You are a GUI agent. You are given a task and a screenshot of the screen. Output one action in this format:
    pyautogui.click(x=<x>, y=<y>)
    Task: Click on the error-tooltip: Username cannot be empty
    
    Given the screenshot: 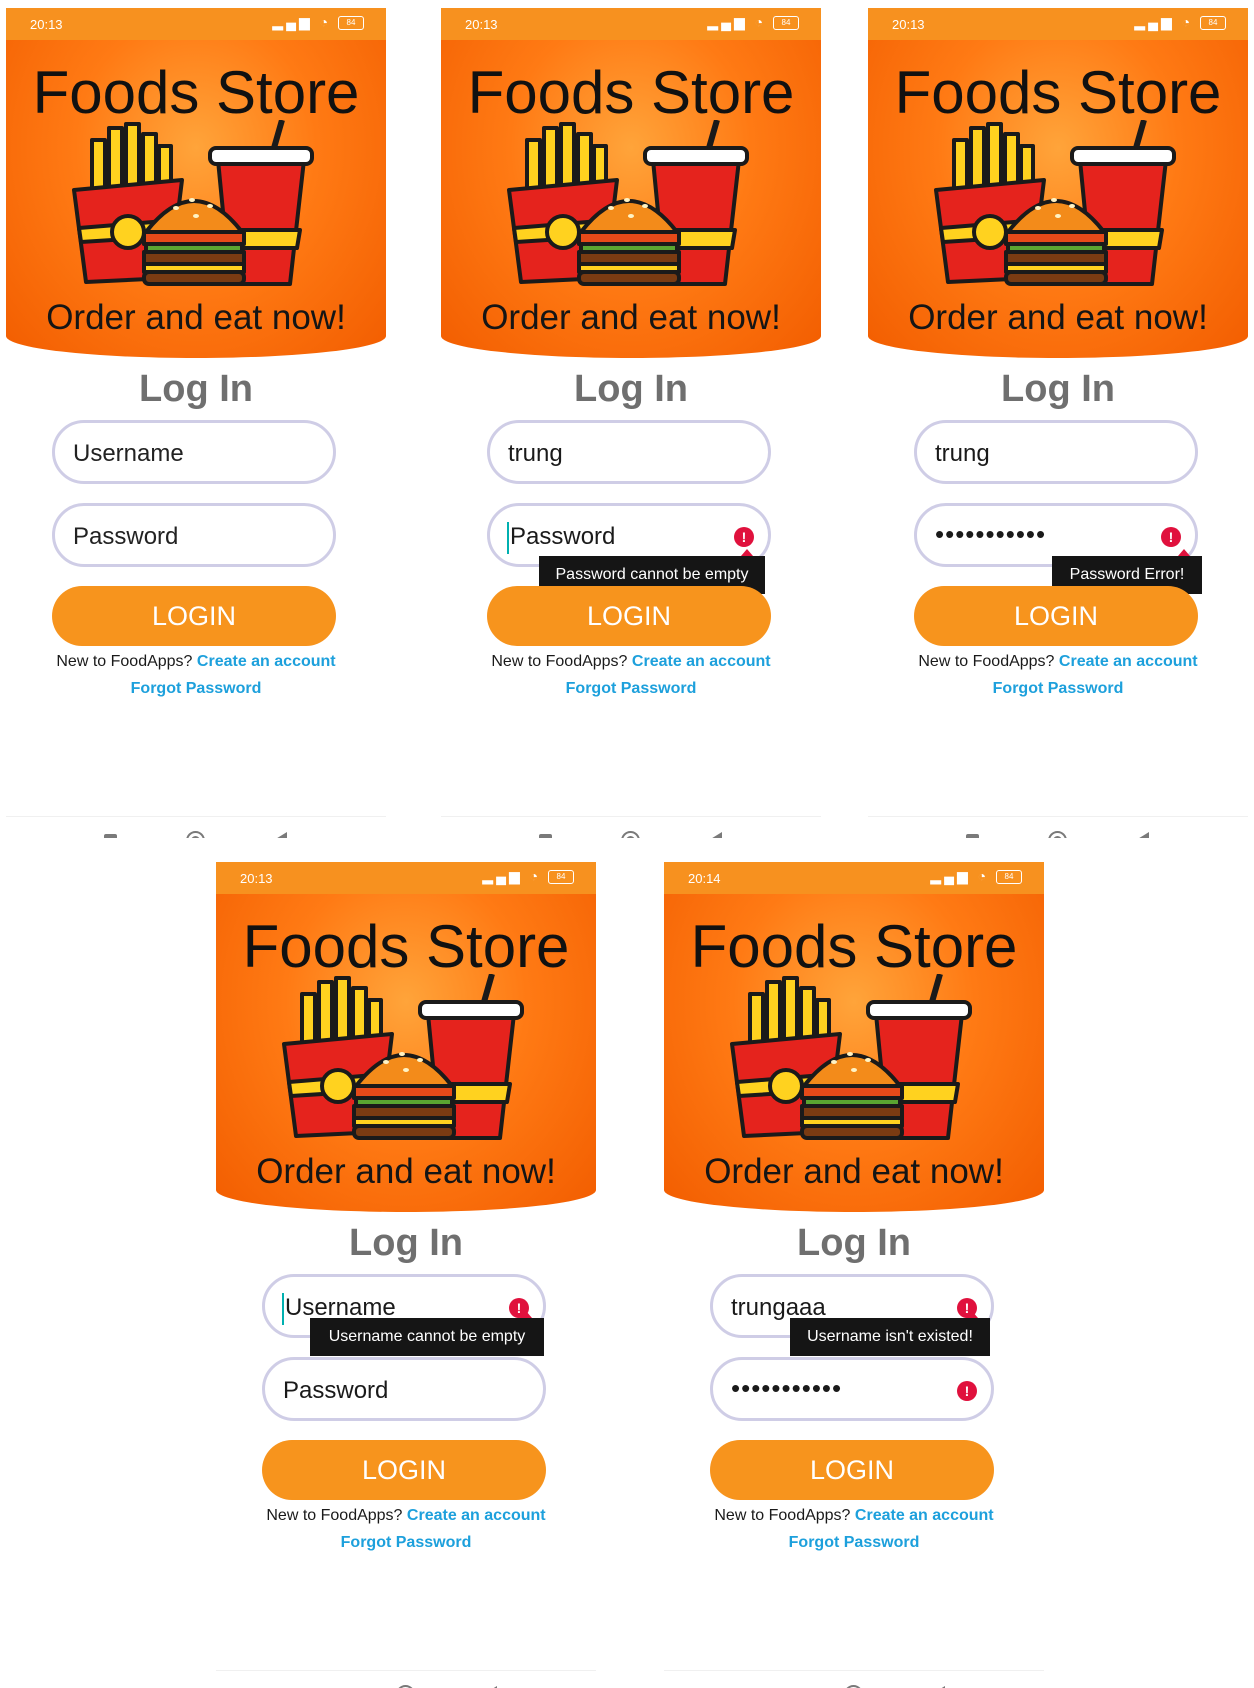 What is the action you would take?
    pyautogui.click(x=427, y=1333)
    